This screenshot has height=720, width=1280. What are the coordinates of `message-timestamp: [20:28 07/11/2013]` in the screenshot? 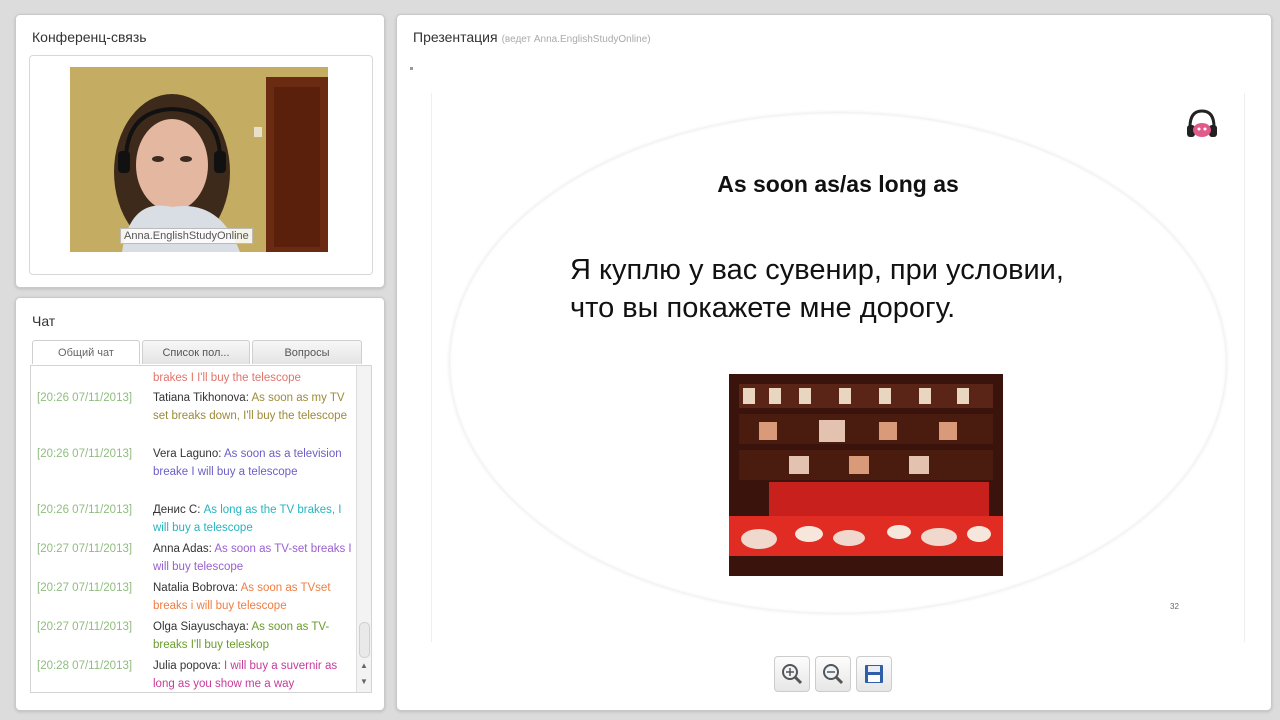 It's located at (85, 666).